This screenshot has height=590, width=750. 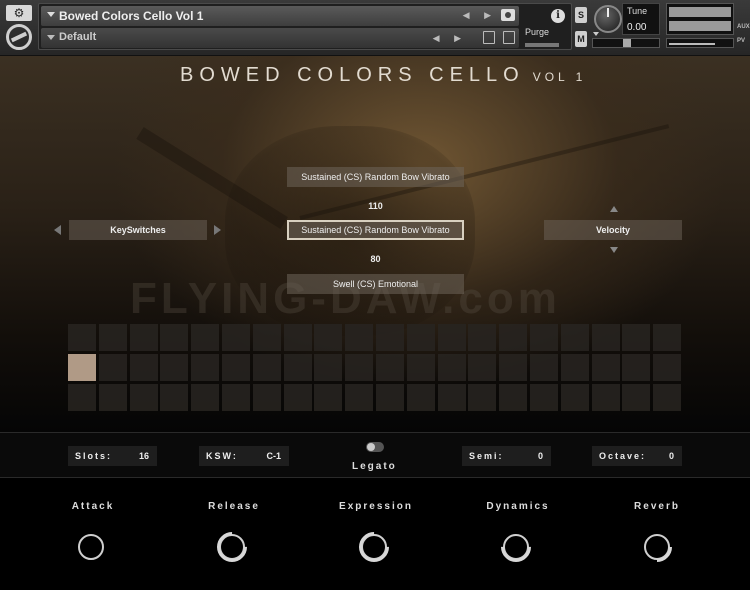 I want to click on keyswitches-button: KeySwitches, so click(x=138, y=230).